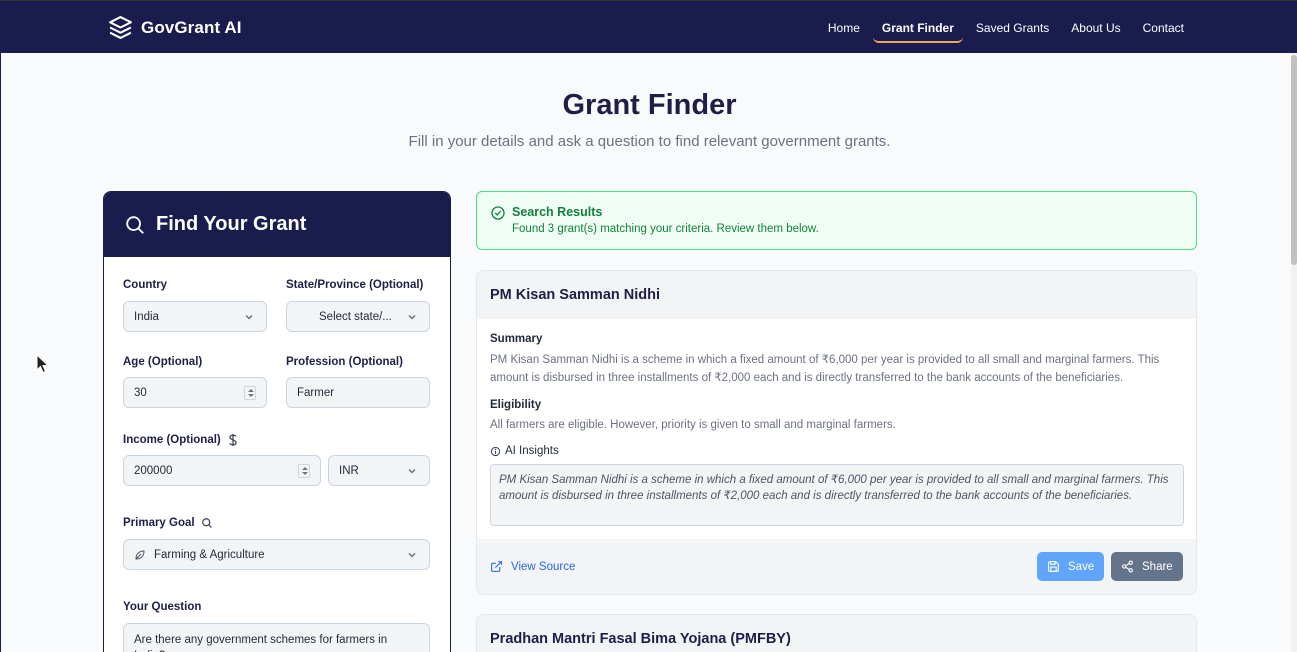  I want to click on save-button: Save, so click(1070, 566).